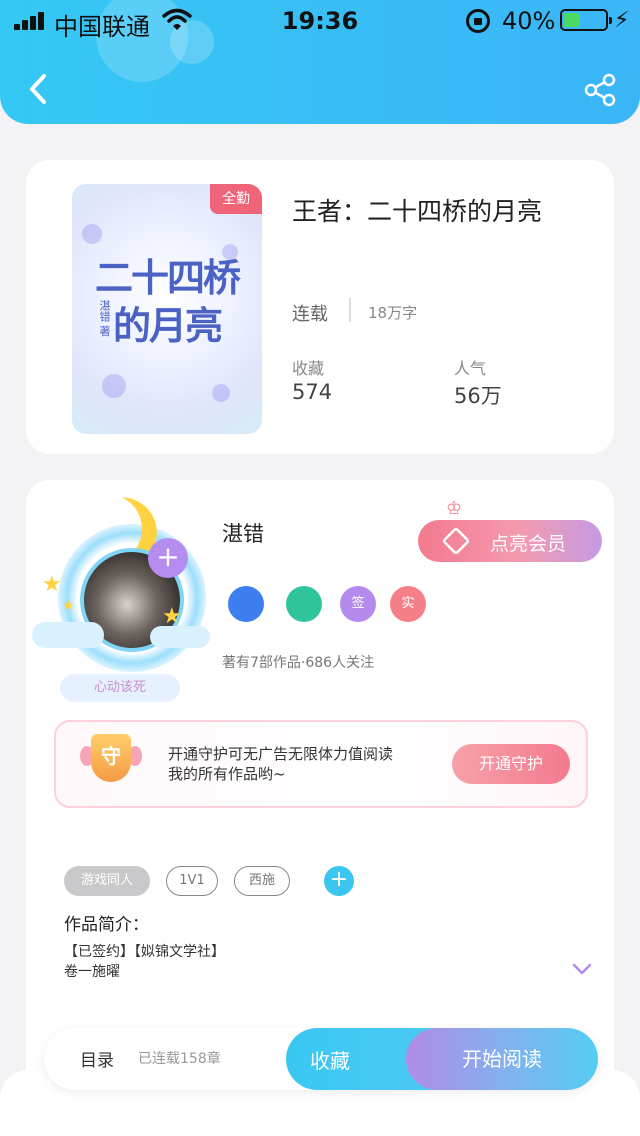 The width and height of the screenshot is (640, 1136). Describe the element at coordinates (107, 881) in the screenshot. I see `tag-game-fanfic: 游戏同人` at that location.